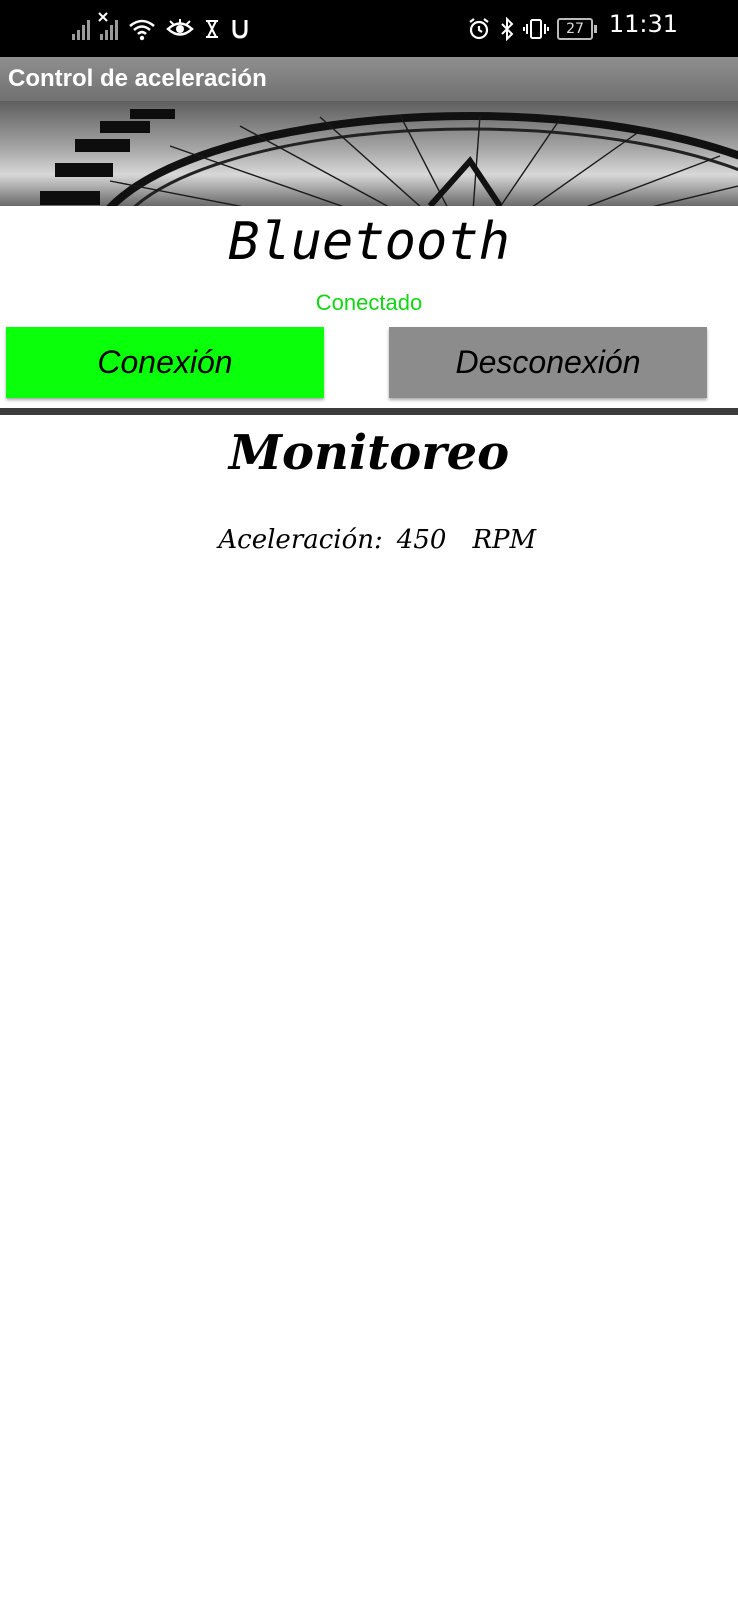  What do you see at coordinates (108, 26) in the screenshot?
I see `signal-no-service-icon` at bounding box center [108, 26].